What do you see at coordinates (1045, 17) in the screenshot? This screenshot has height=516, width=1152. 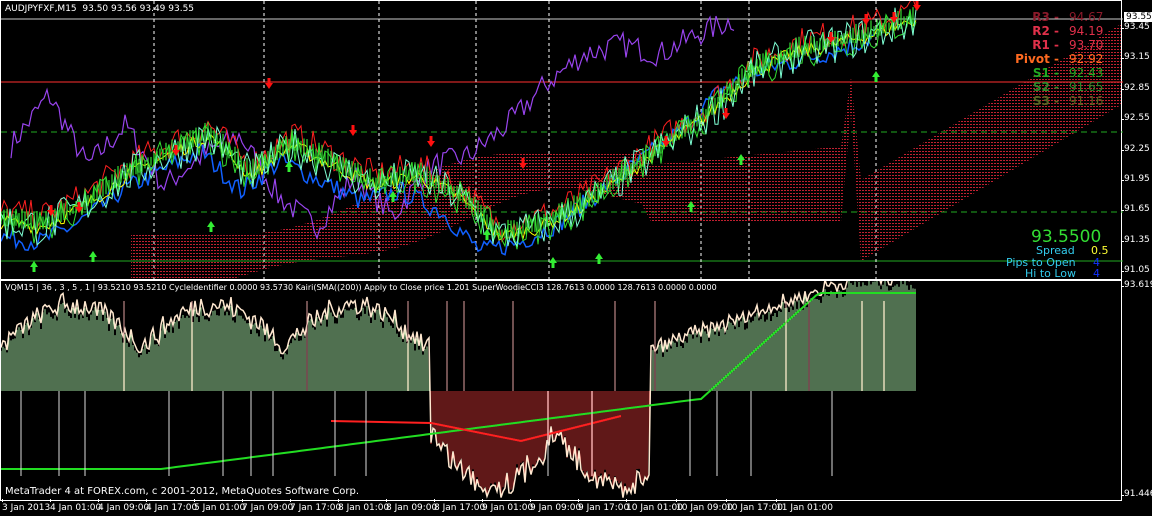 I see `pivot-label: R3 -` at bounding box center [1045, 17].